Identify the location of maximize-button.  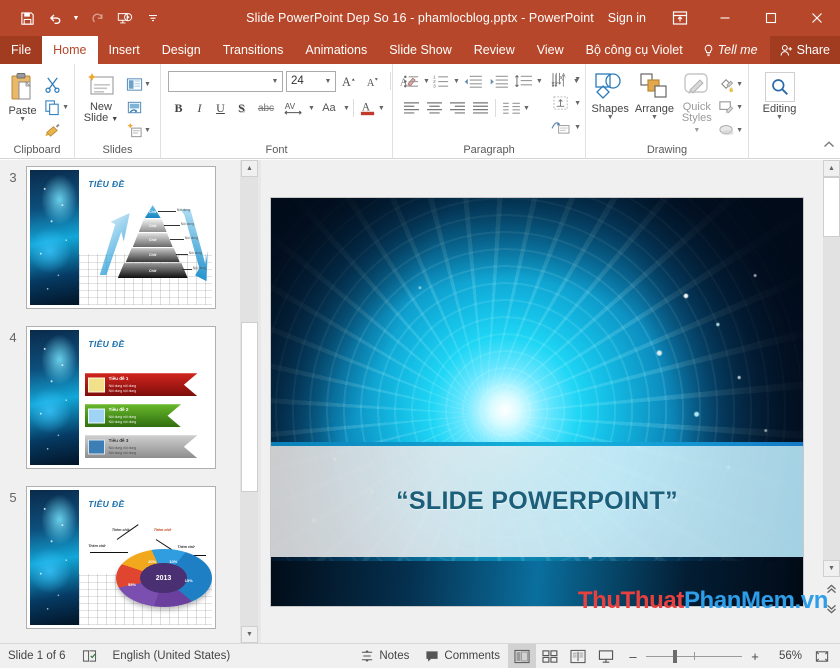
(771, 18).